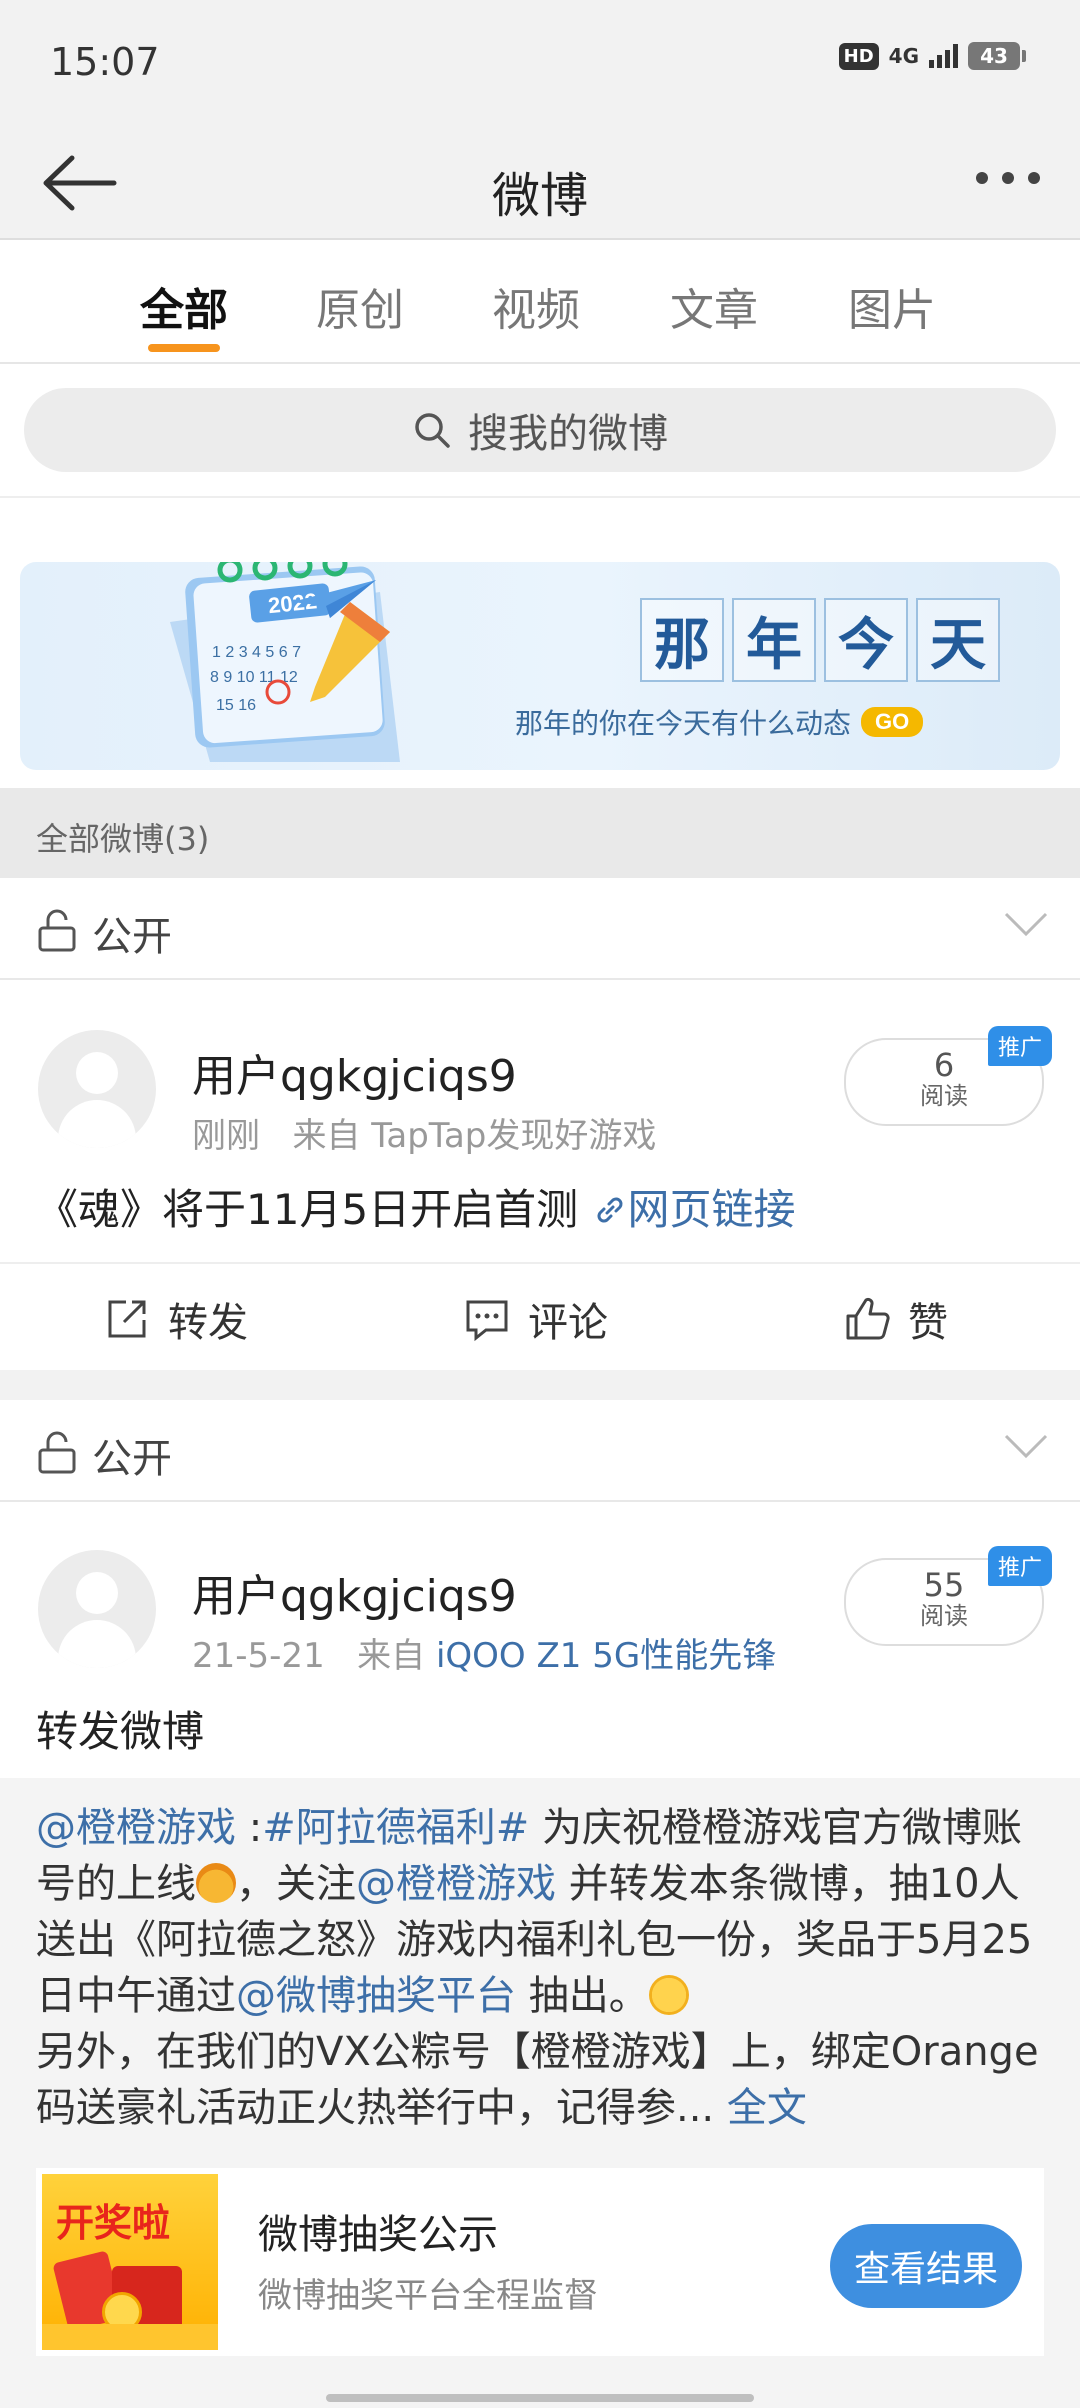 The width and height of the screenshot is (1080, 2408). I want to click on web-link: 网页链接, so click(694, 1209).